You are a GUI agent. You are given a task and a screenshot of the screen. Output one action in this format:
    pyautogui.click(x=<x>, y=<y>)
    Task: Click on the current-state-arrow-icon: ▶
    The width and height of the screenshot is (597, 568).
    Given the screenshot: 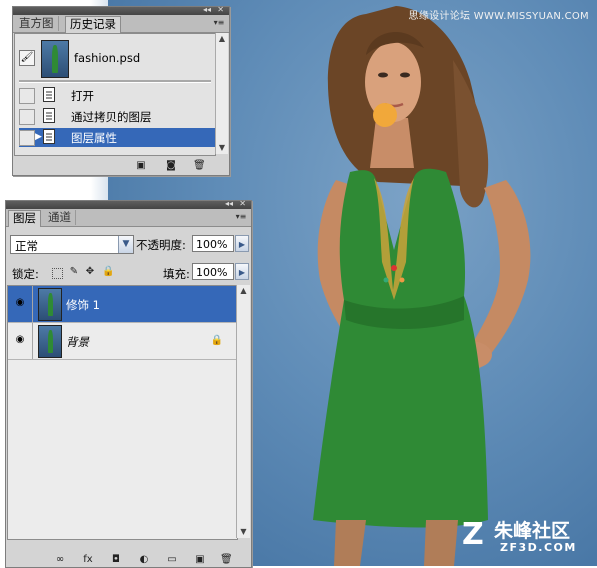 What is the action you would take?
    pyautogui.click(x=38, y=137)
    